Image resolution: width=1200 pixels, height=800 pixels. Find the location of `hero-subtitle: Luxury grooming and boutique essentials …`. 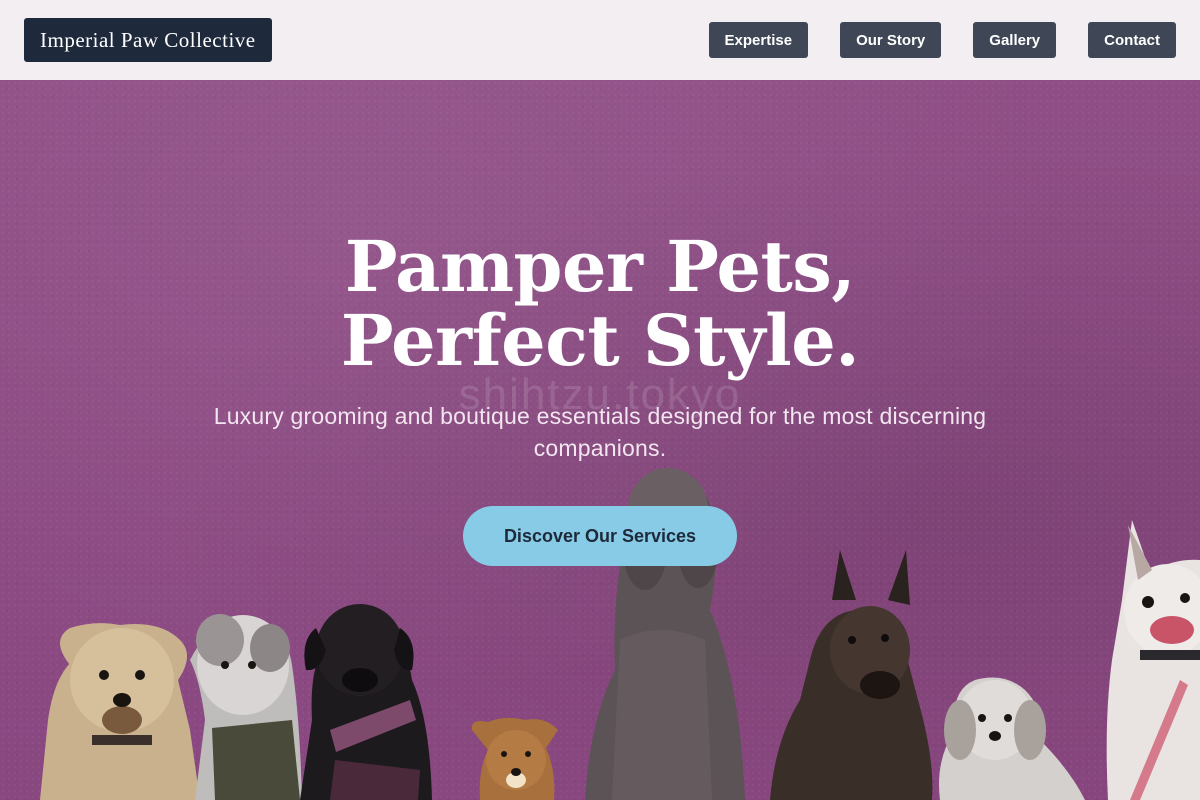

hero-subtitle: Luxury grooming and boutique essentials … is located at coordinates (600, 432).